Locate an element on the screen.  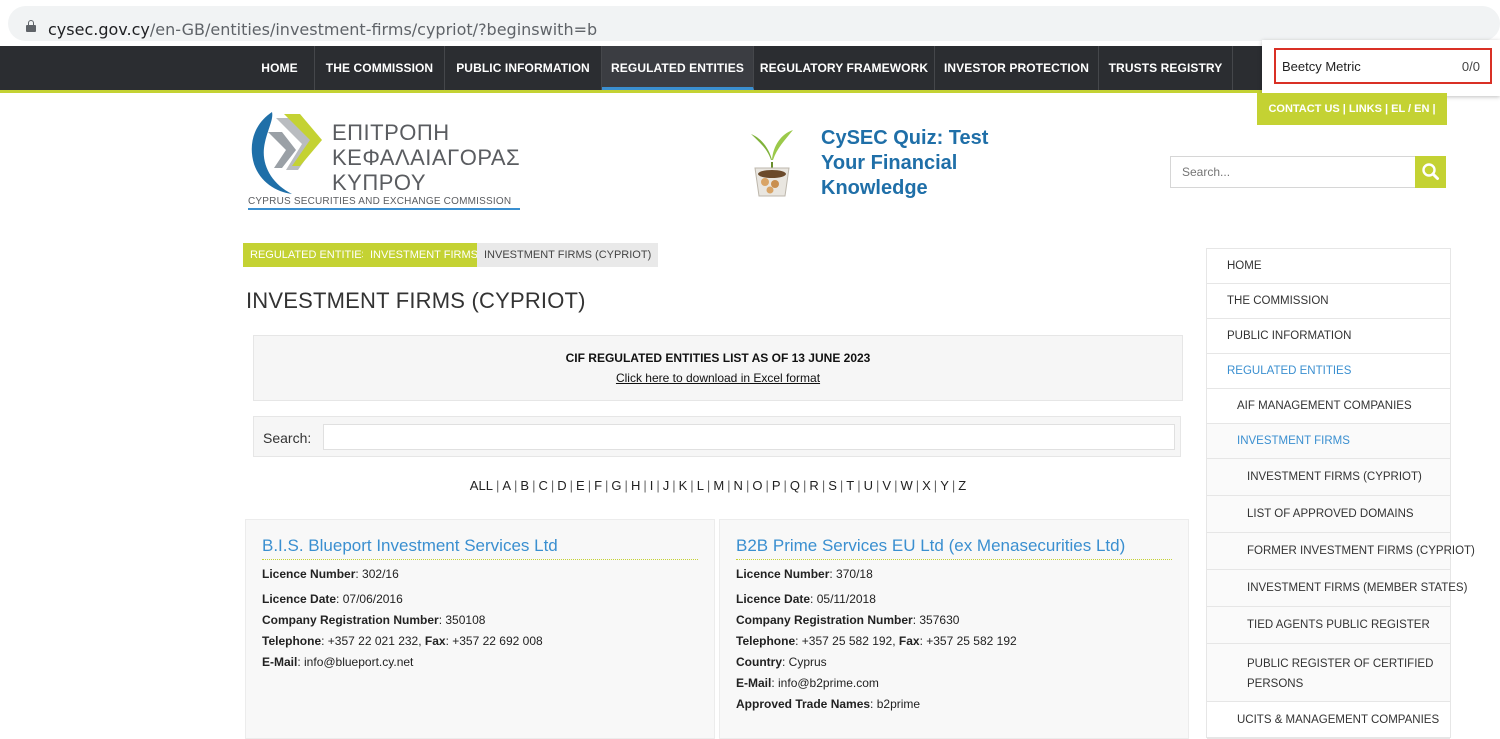
nav-the-commission: THE COMMISSION is located at coordinates (380, 68).